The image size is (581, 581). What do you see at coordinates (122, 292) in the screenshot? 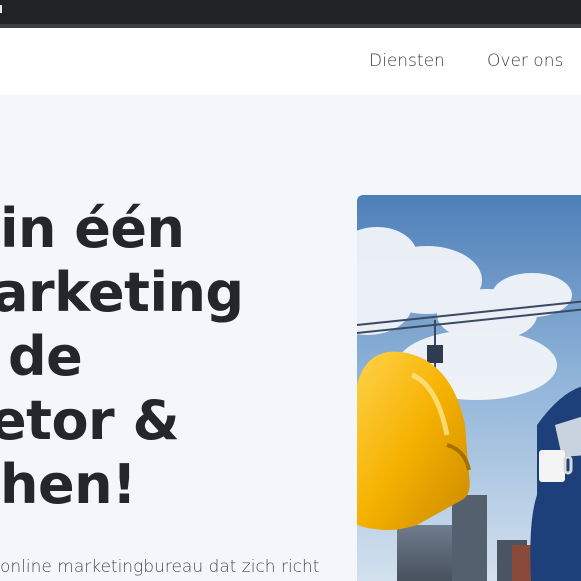
I see `hero-heading-line: arketing` at bounding box center [122, 292].